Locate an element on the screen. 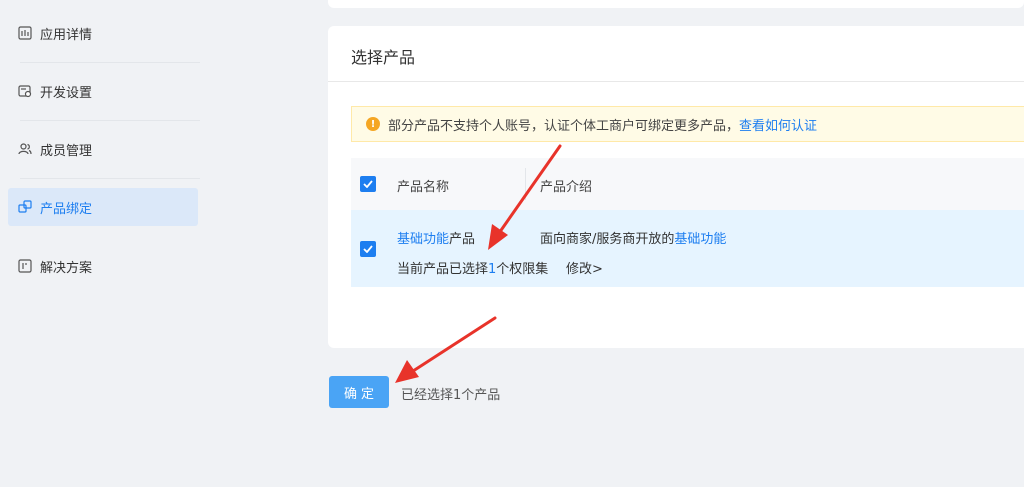 This screenshot has height=487, width=1024. dev-settings-icon is located at coordinates (25, 91).